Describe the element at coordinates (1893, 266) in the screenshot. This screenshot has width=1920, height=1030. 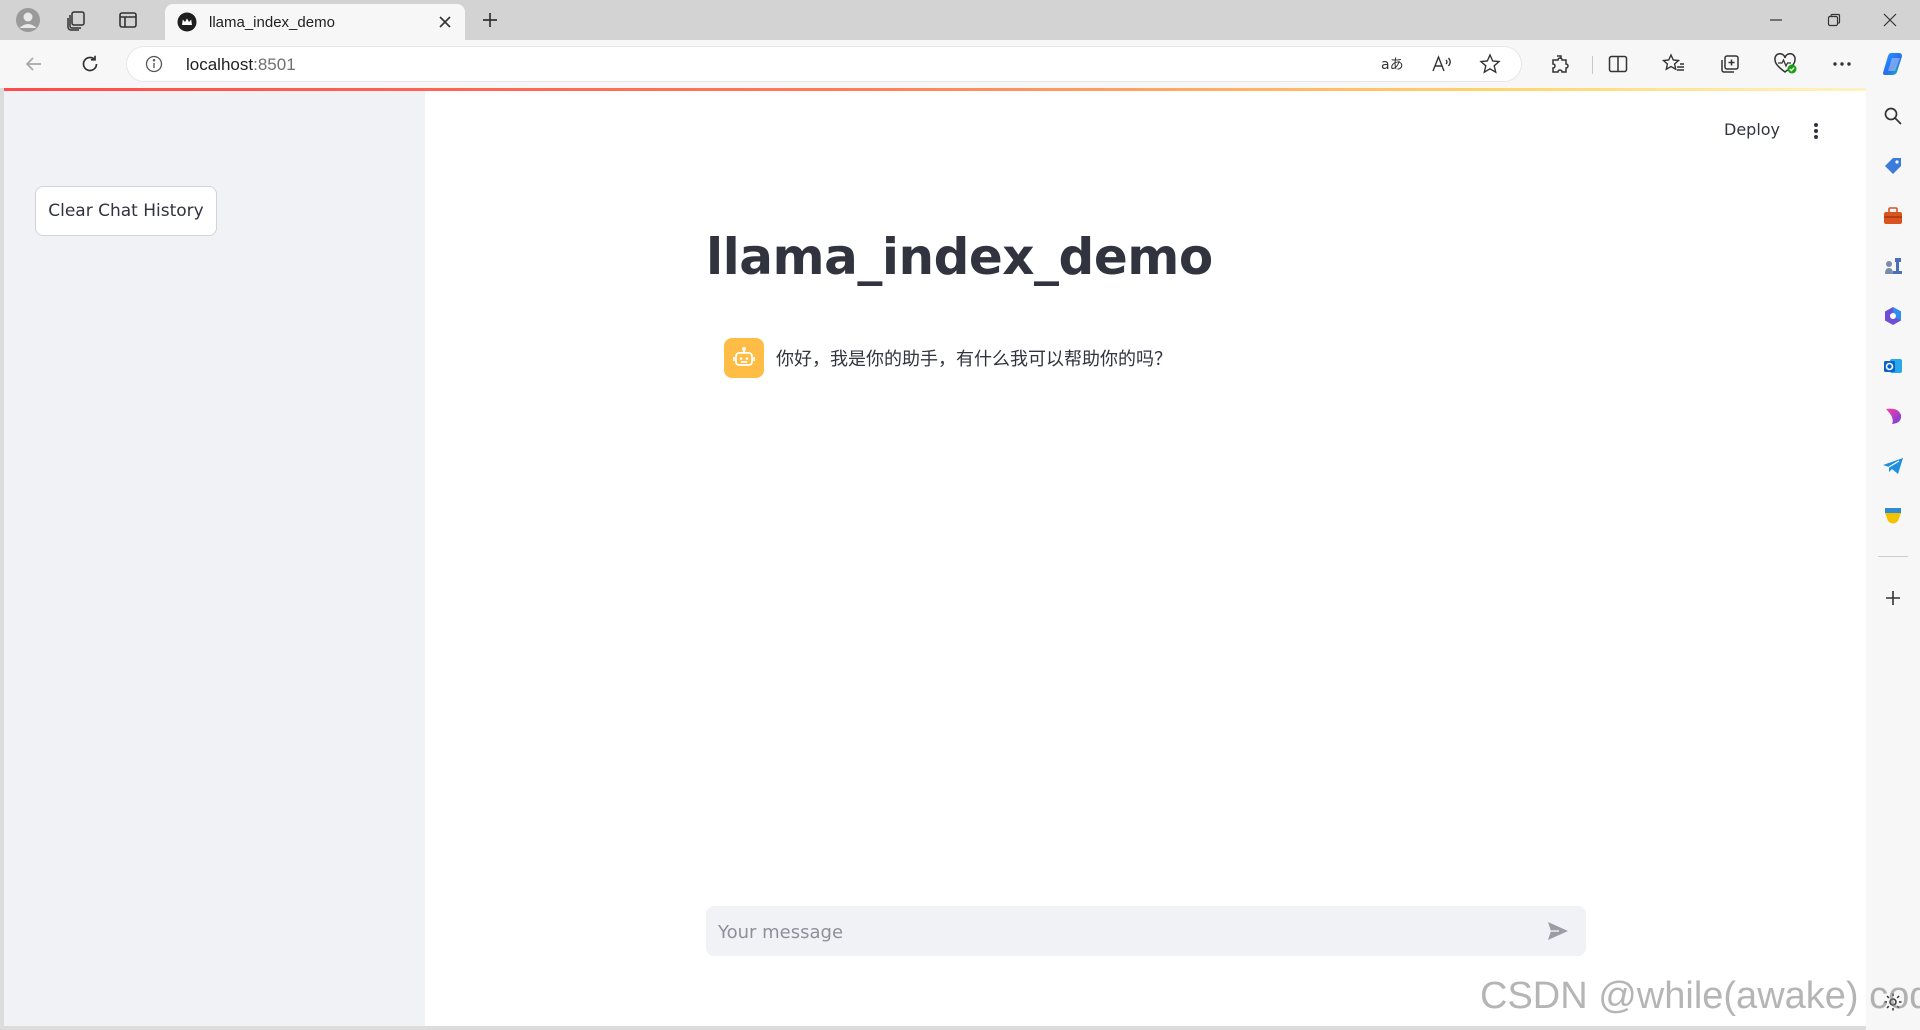
I see `games-icon` at that location.